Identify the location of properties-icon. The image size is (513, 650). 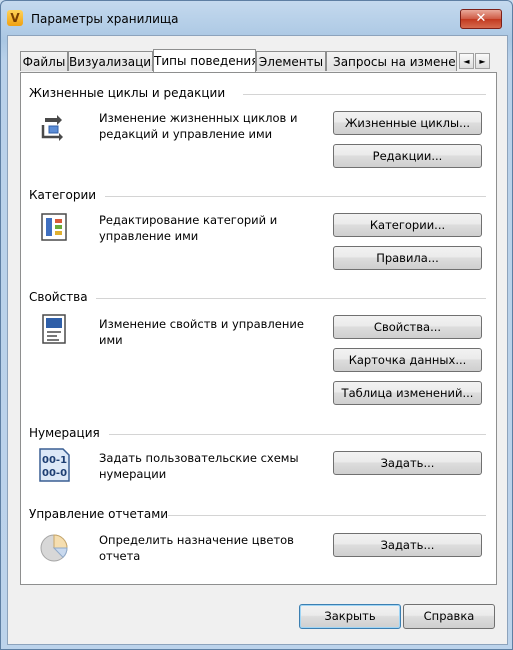
(54, 329).